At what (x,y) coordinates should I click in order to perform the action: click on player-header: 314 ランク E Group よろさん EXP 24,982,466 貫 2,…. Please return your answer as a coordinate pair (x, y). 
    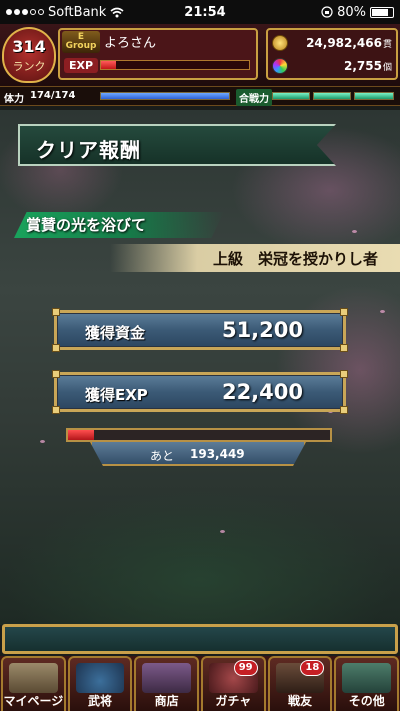
    Looking at the image, I should click on (200, 55).